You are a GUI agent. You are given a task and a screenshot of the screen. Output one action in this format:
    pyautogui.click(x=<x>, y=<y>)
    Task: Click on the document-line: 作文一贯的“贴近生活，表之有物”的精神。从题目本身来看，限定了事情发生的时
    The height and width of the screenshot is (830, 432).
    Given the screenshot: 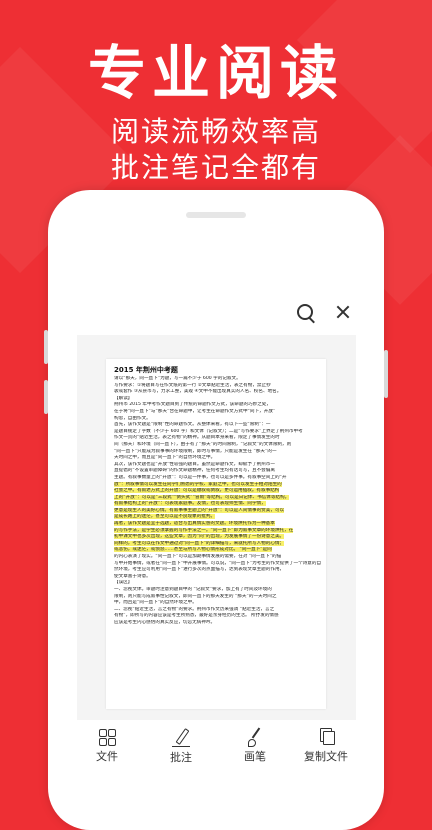 What is the action you would take?
    pyautogui.click(x=197, y=438)
    